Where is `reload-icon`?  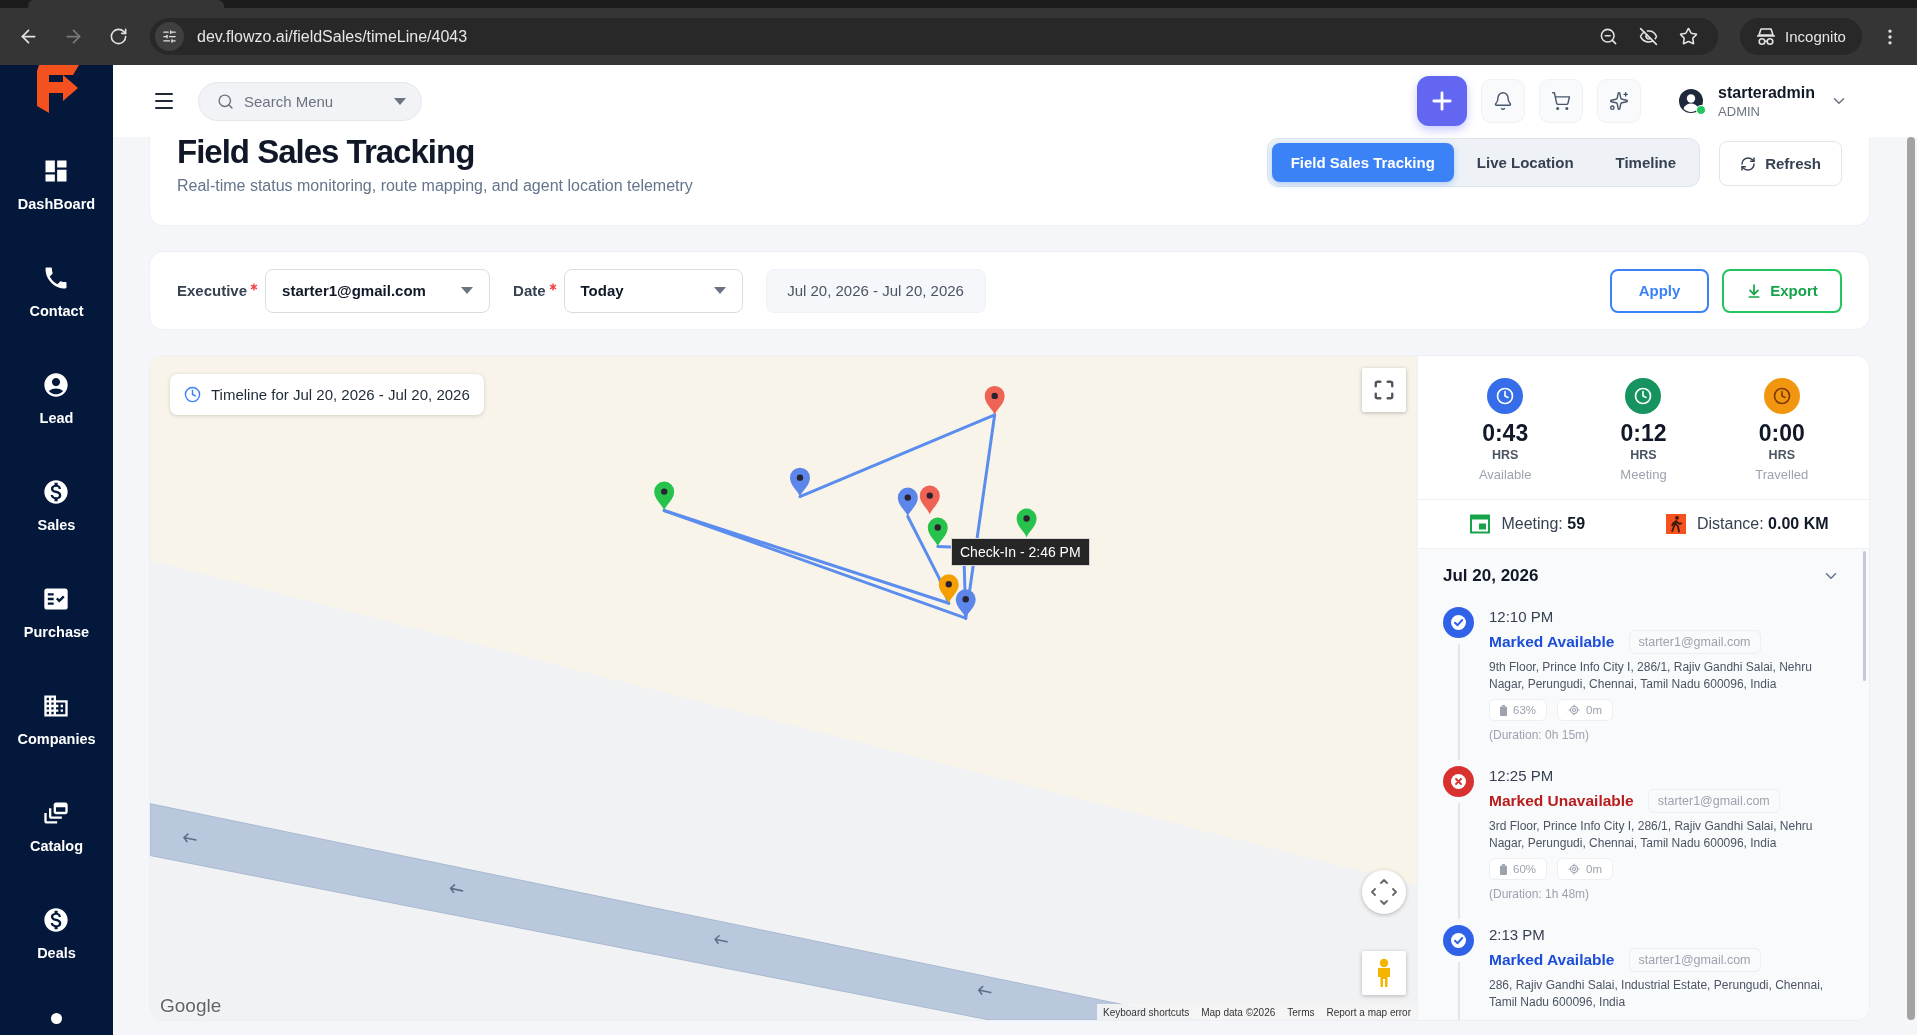
reload-icon is located at coordinates (118, 36).